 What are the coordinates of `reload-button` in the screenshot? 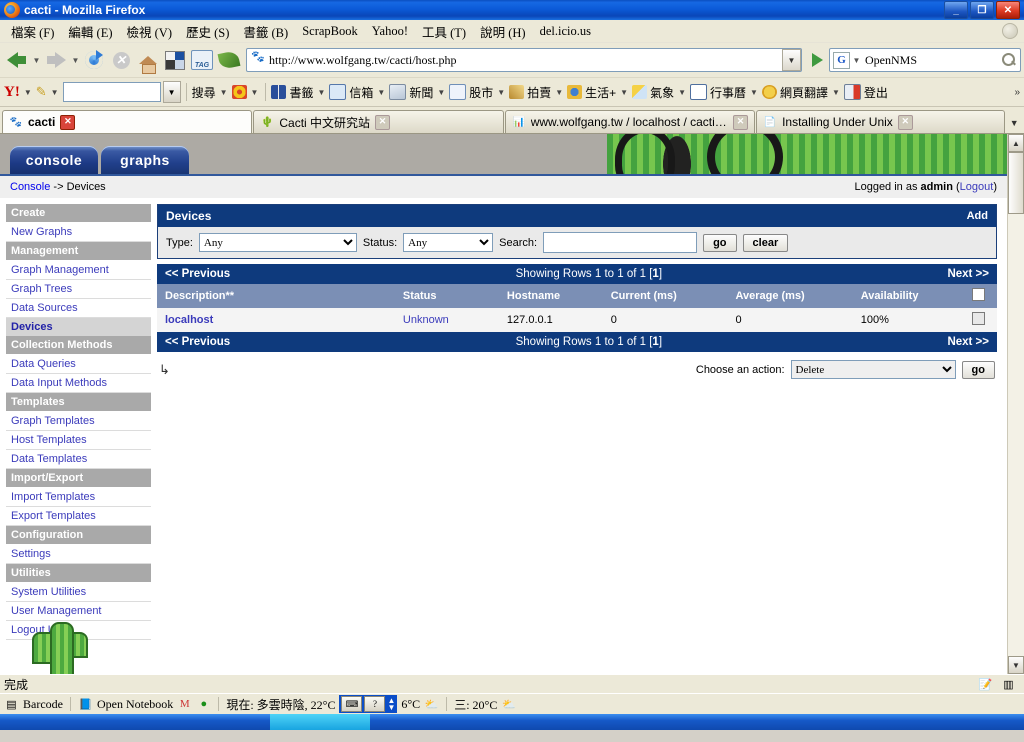 It's located at (94, 60).